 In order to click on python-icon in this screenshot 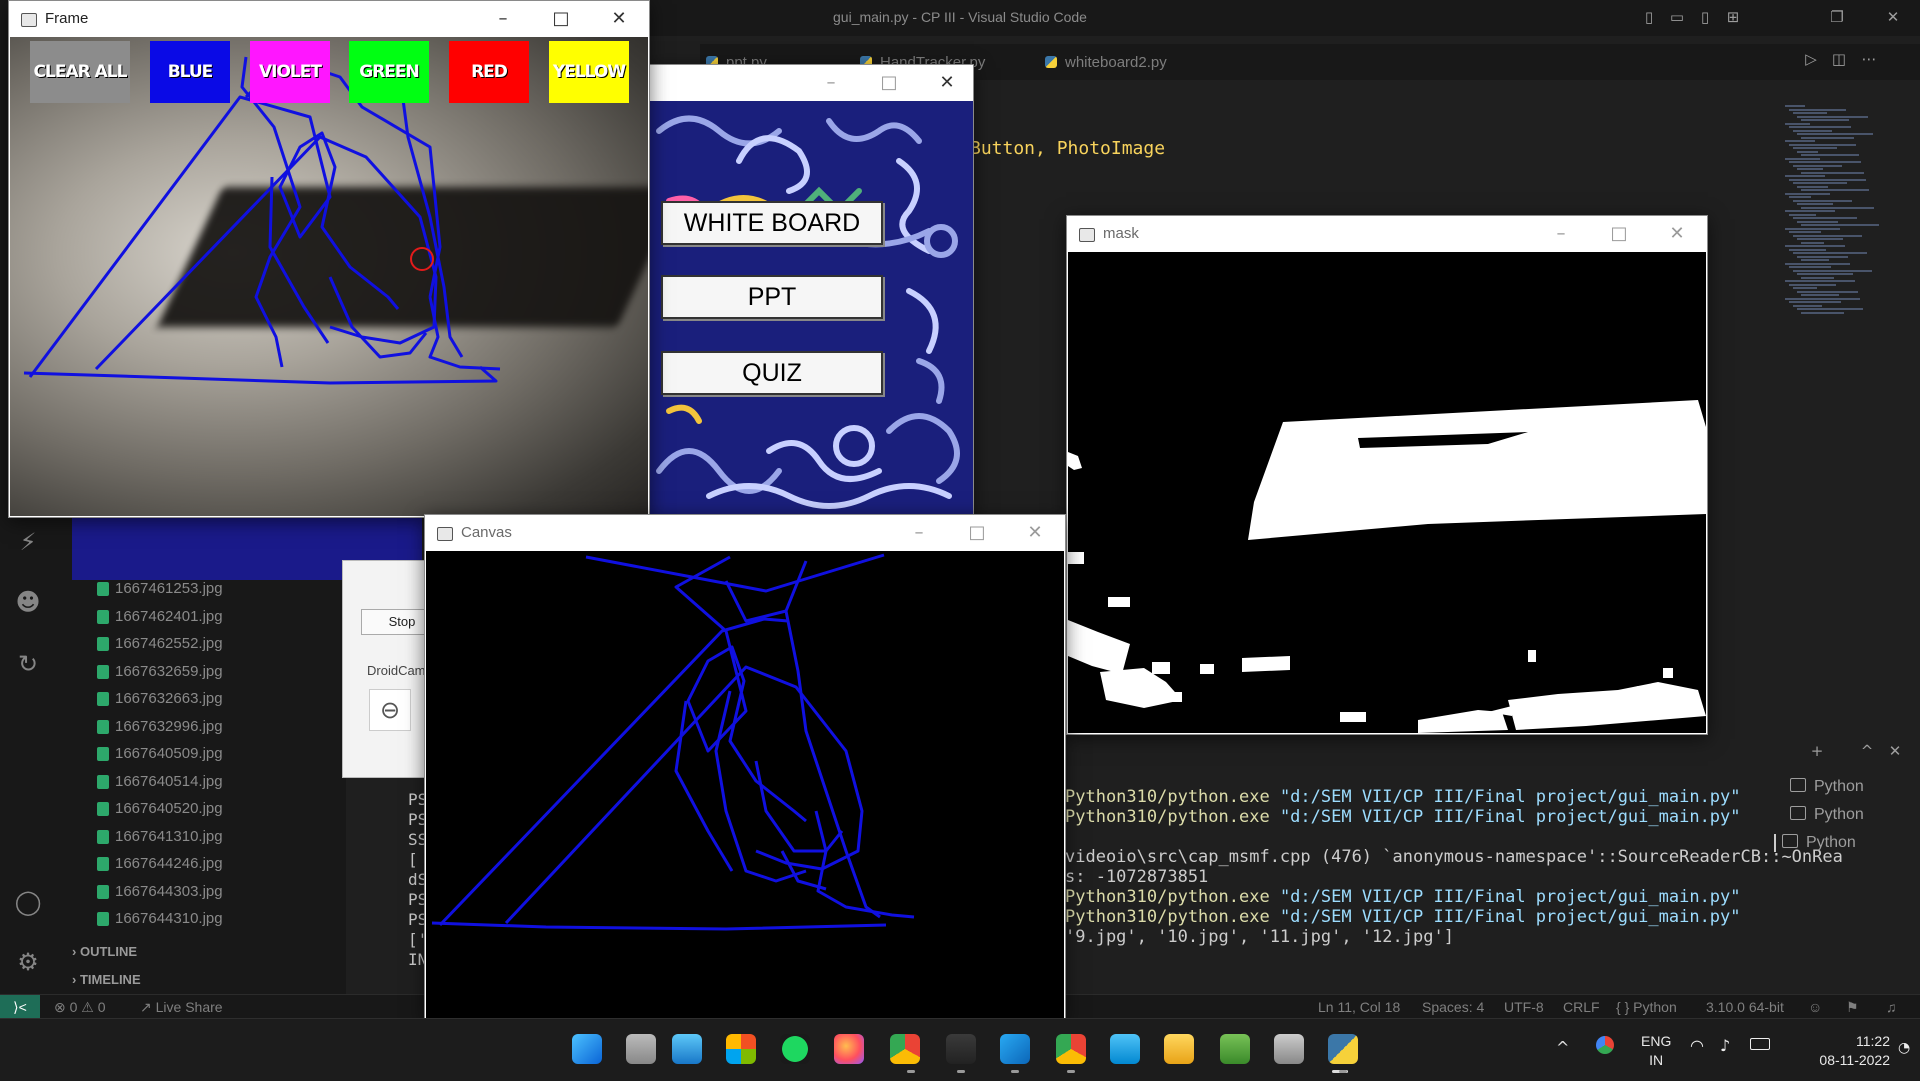, I will do `click(1343, 1049)`.